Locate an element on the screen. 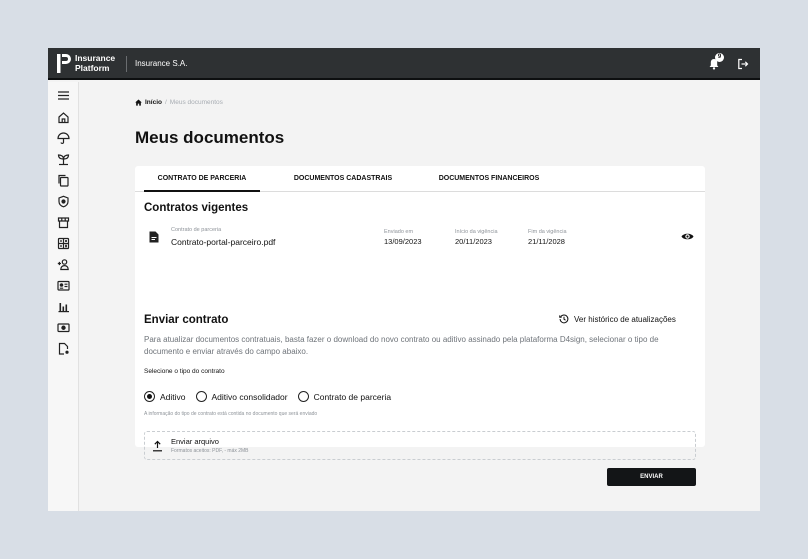  start-date-label: Início da vigência is located at coordinates (476, 232).